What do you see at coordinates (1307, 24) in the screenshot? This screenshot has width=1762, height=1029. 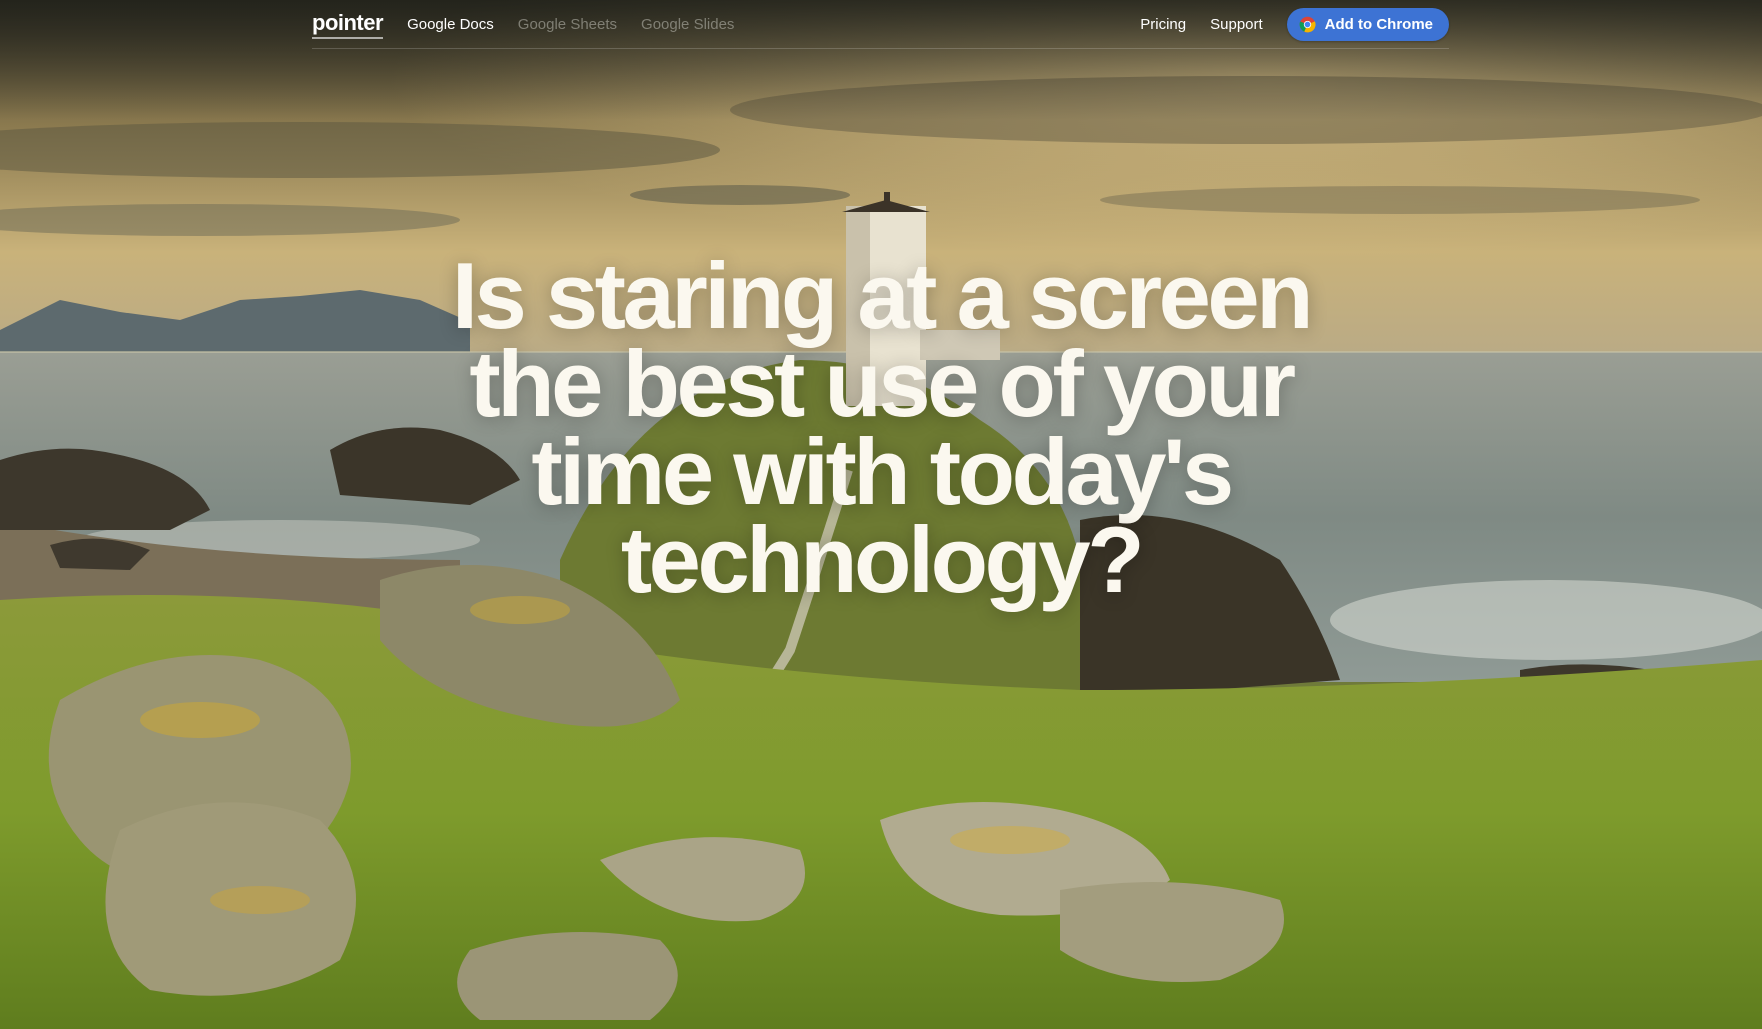 I see `chrome-icon` at bounding box center [1307, 24].